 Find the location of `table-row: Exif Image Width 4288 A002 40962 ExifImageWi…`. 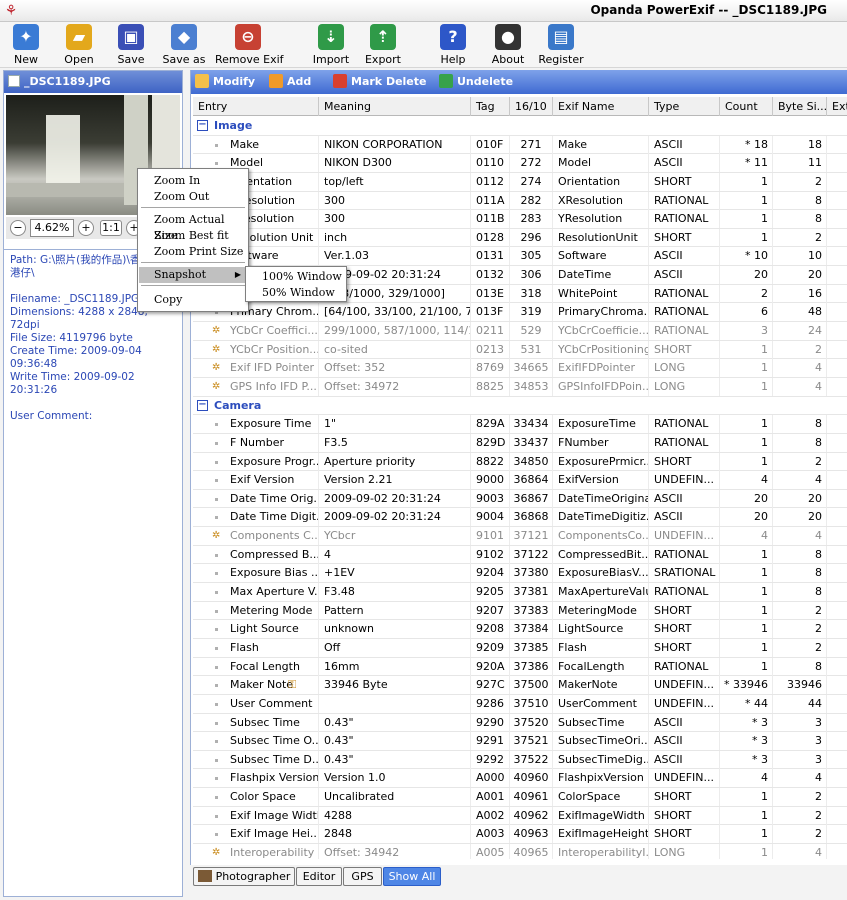

table-row: Exif Image Width 4288 A002 40962 ExifImageWi… is located at coordinates (520, 816).